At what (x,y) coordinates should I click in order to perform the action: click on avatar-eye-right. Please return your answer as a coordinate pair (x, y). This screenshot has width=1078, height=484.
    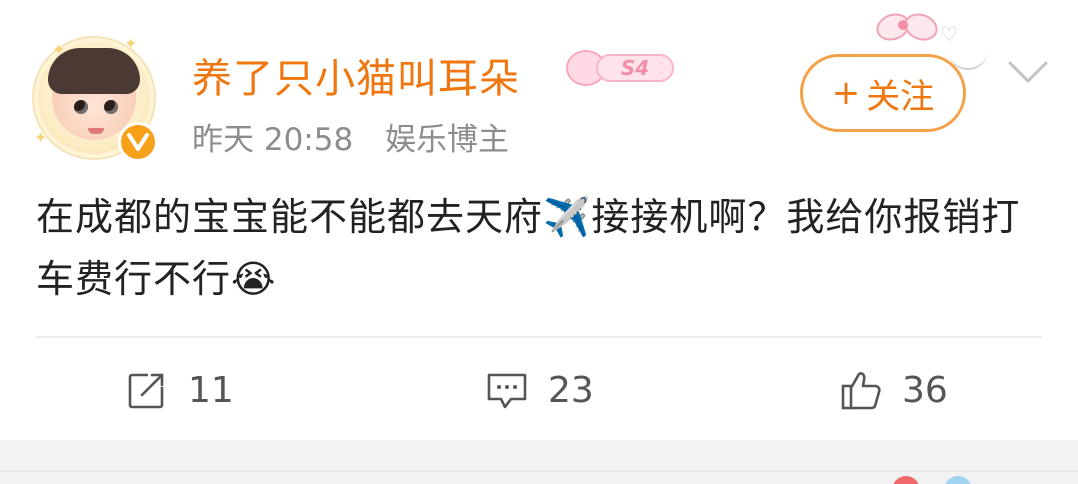
    Looking at the image, I should click on (111, 107).